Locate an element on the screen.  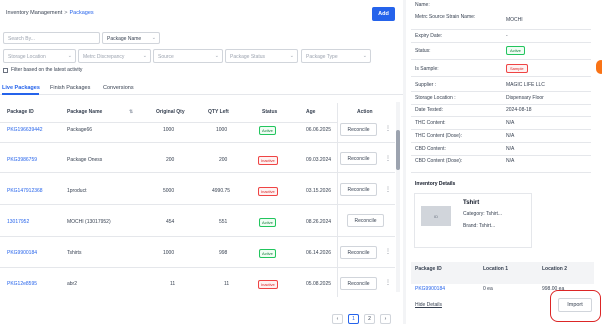
package-name: MOCHI (13017952) is located at coordinates (89, 222).